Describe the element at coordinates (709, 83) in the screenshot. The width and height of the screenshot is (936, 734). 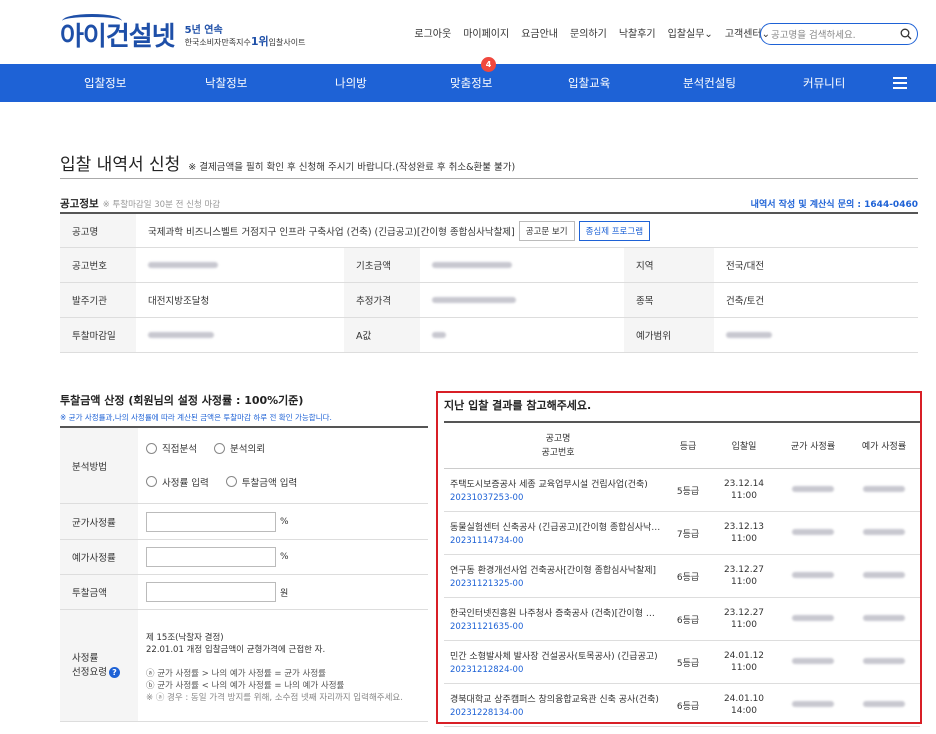
I see `nav-analysis-consulting: 분석컨설팅` at that location.